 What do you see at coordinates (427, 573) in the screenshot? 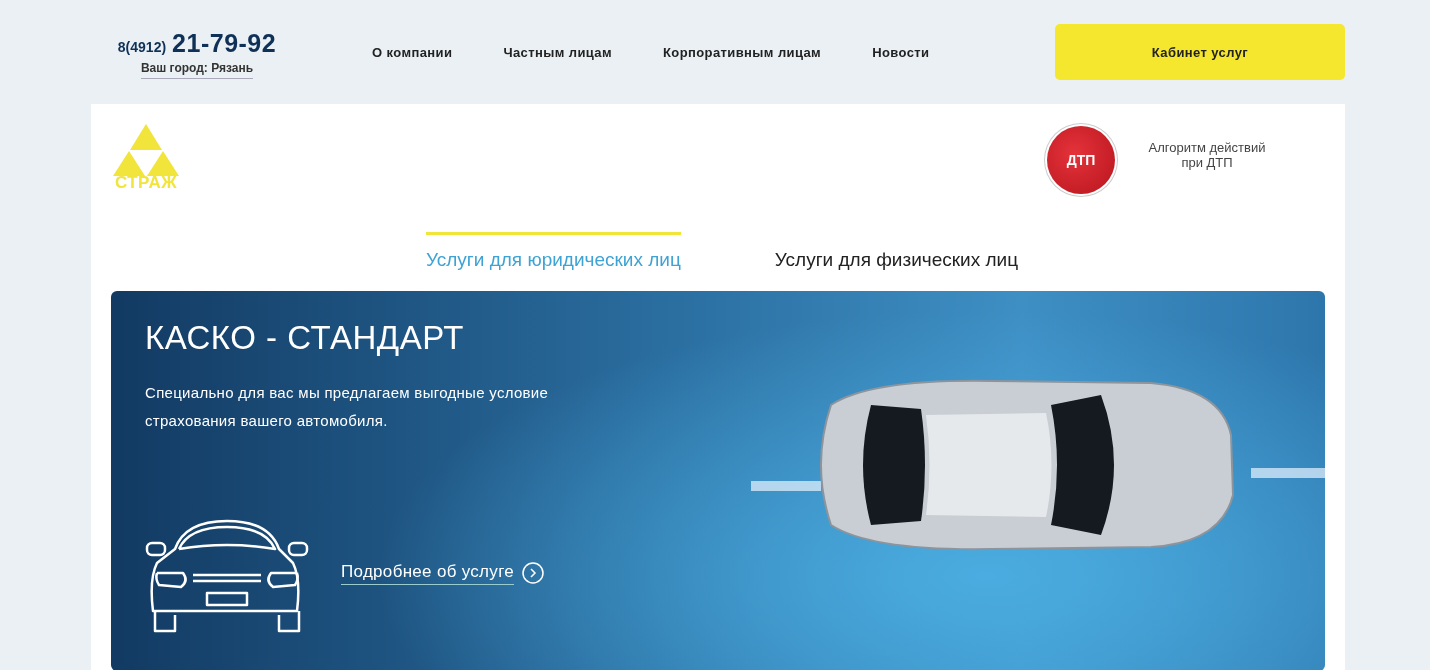
I see `service-details-link: Подробнее об услуге` at bounding box center [427, 573].